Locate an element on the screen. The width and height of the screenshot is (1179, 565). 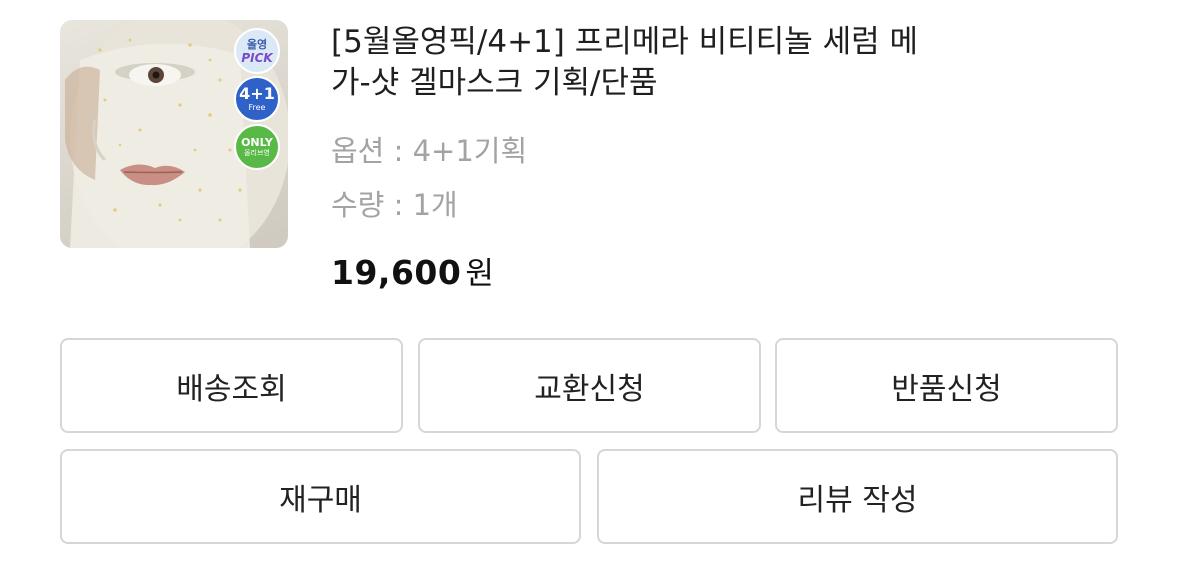
promo-badge-line1: 4+1 is located at coordinates (257, 93).